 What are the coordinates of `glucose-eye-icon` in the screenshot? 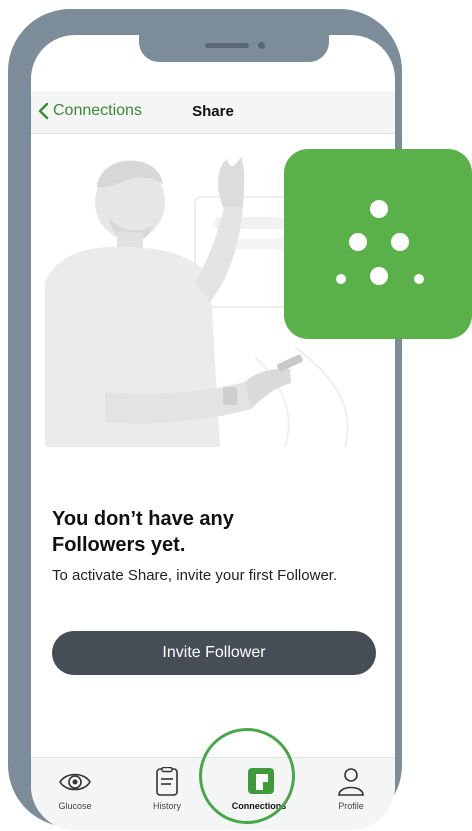 It's located at (75, 782).